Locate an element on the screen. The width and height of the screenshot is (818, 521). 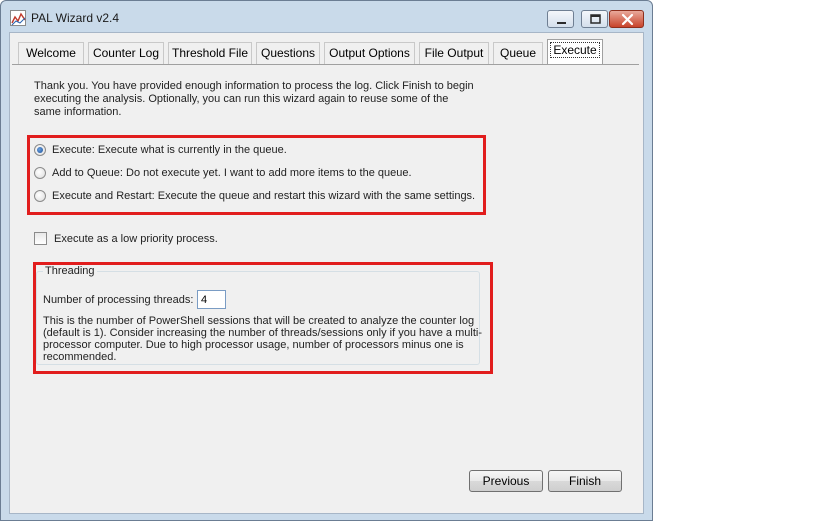
tab-label: Execute is located at coordinates (575, 50).